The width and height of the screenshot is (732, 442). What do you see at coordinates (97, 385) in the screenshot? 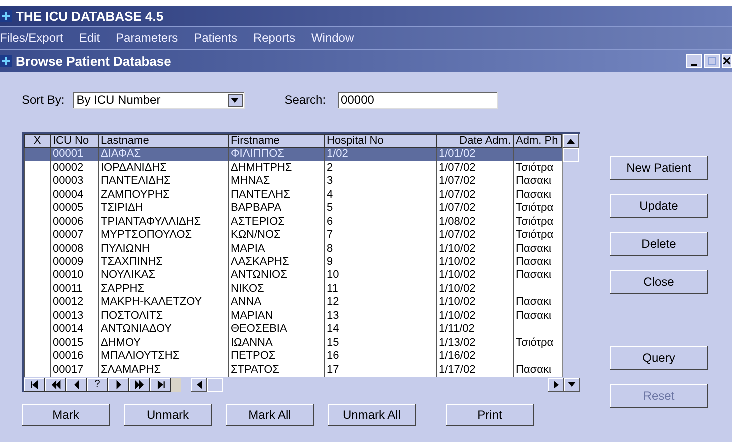
I see `find-button: ?` at bounding box center [97, 385].